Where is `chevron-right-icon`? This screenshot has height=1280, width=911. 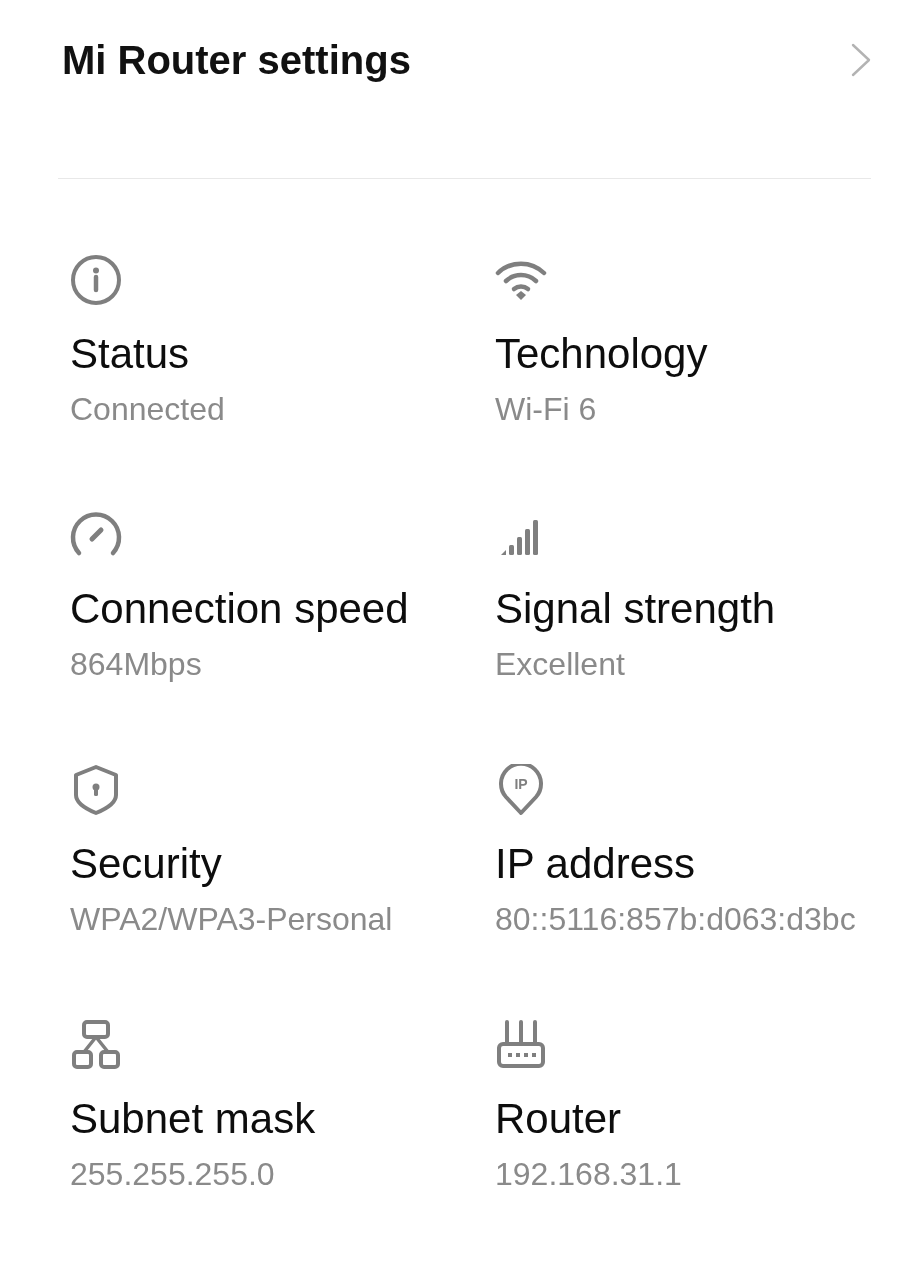 chevron-right-icon is located at coordinates (861, 60).